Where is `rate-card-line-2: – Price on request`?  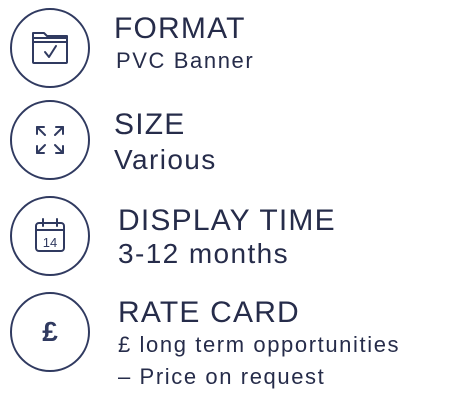
rate-card-line-2: – Price on request is located at coordinates (222, 376).